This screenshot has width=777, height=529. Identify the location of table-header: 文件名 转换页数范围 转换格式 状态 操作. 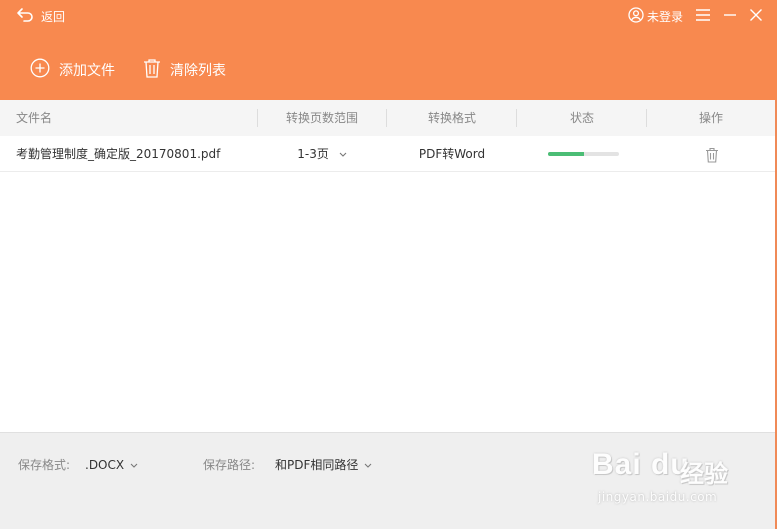
(387, 118).